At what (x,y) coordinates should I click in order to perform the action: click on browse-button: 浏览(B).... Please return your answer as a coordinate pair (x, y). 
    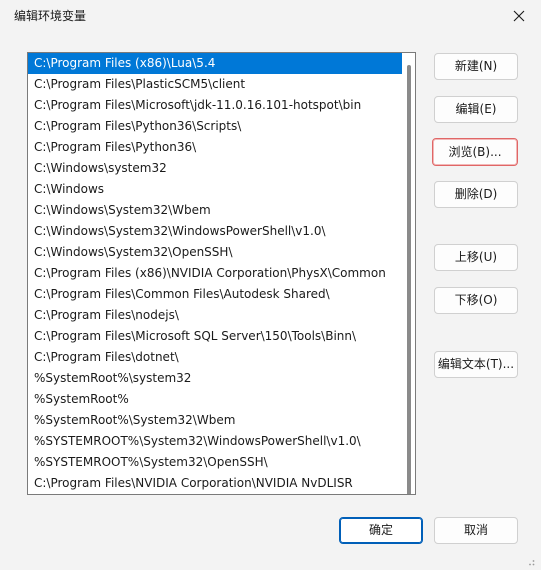
    Looking at the image, I should click on (475, 152).